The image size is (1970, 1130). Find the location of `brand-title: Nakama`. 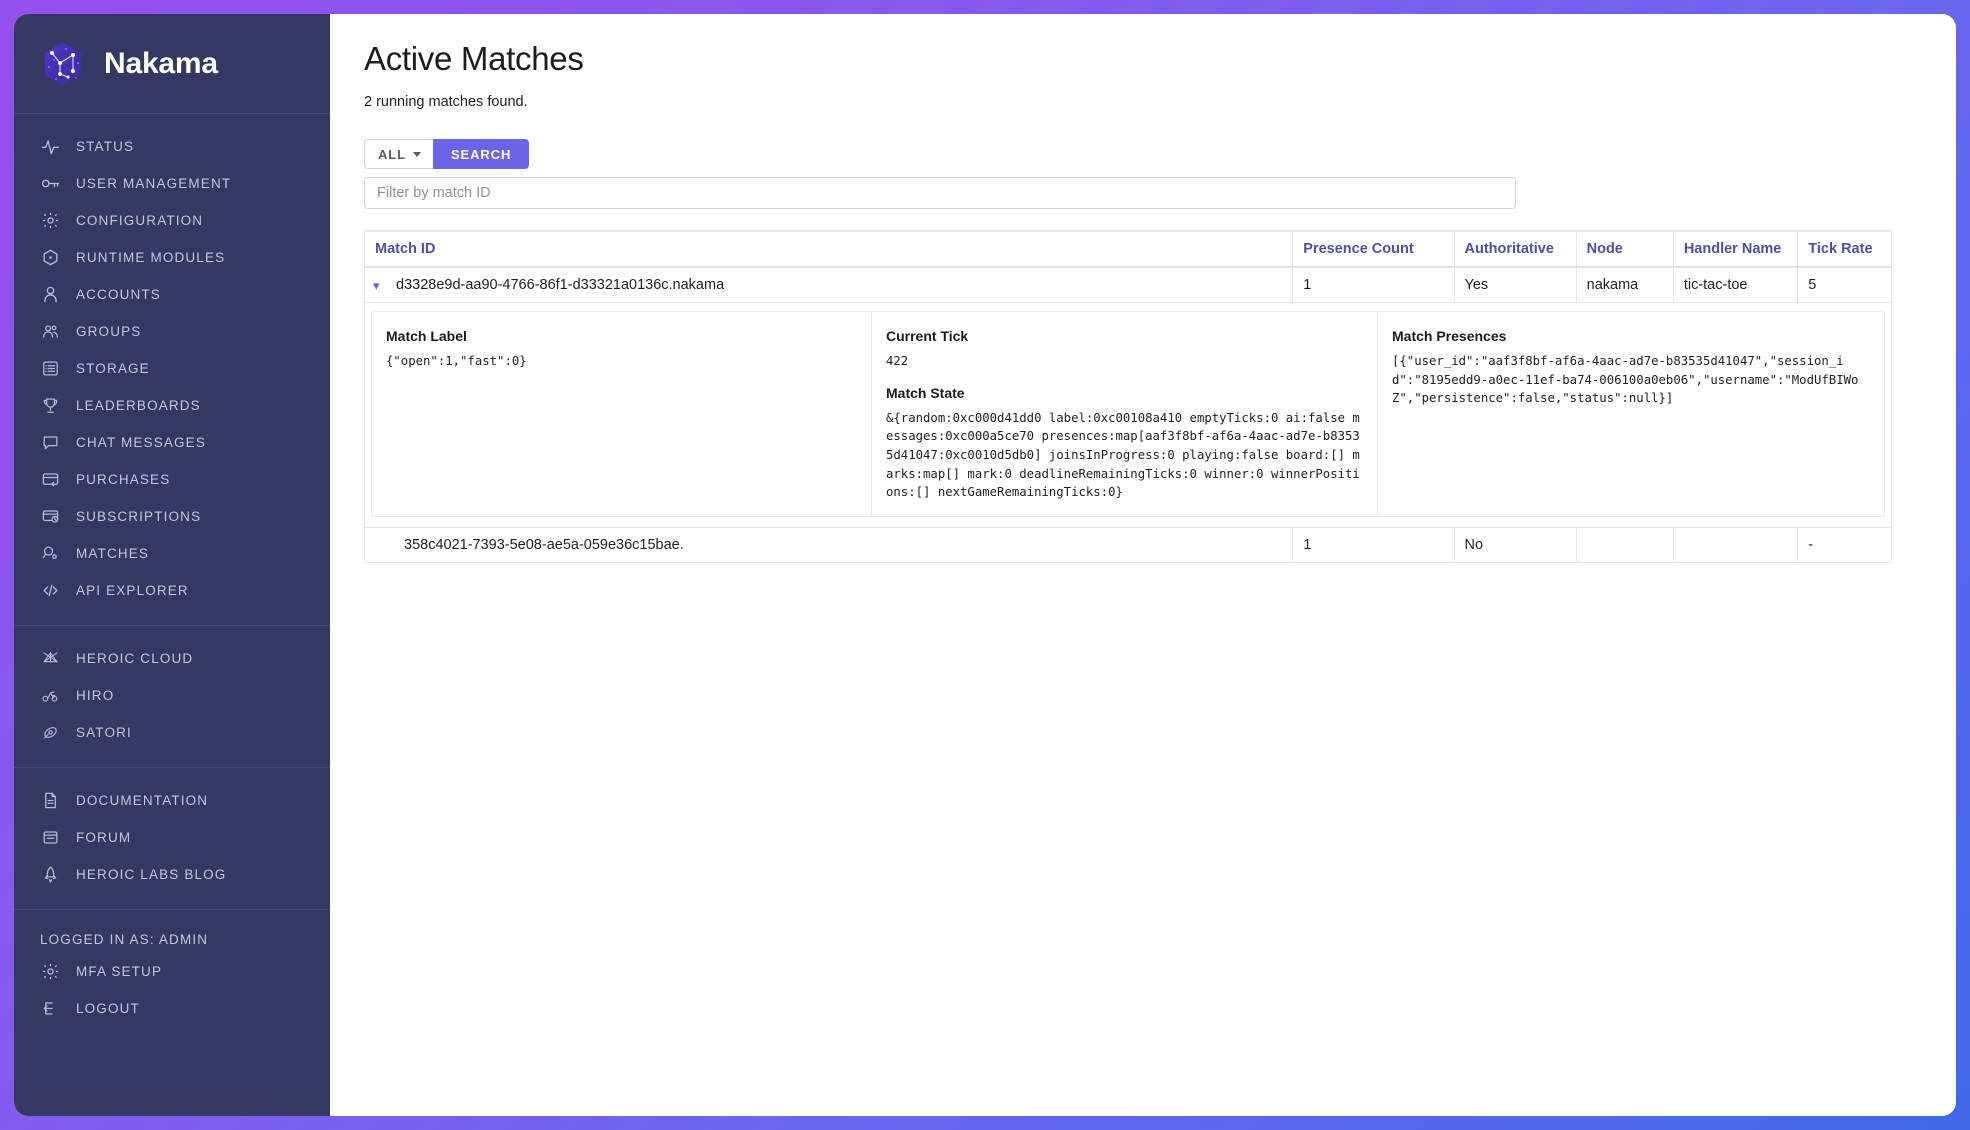

brand-title: Nakama is located at coordinates (161, 63).